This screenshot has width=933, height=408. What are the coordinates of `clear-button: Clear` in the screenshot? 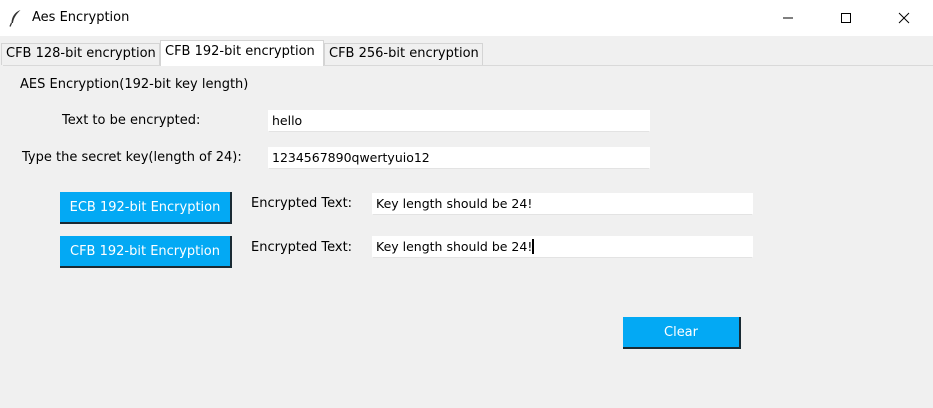 It's located at (682, 333).